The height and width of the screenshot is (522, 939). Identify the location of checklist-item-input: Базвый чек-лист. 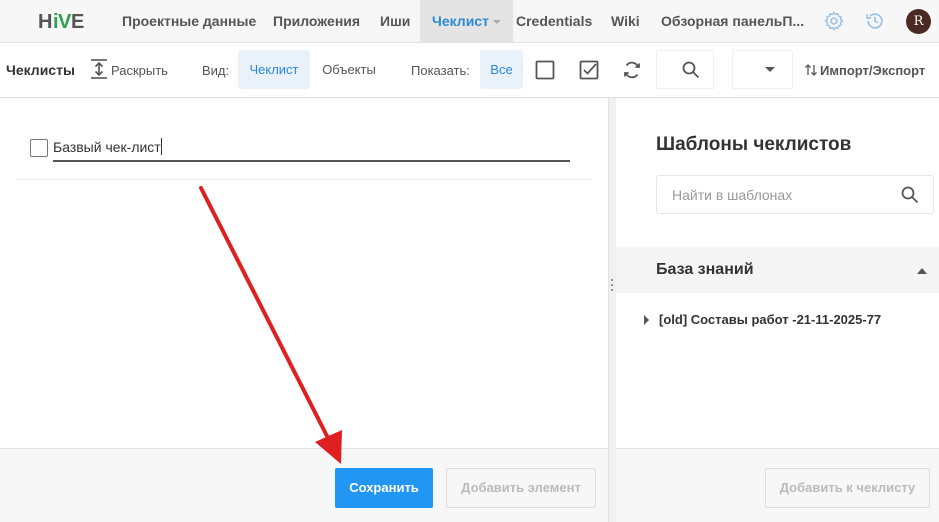
(311, 149).